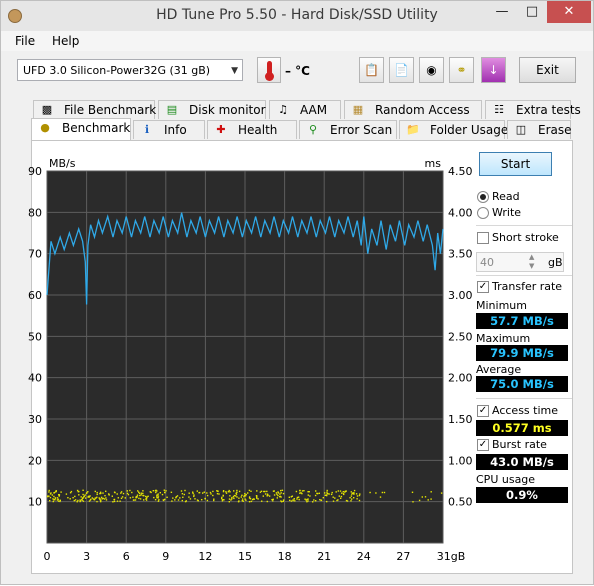 This screenshot has width=594, height=586. What do you see at coordinates (269, 70) in the screenshot?
I see `temperature-button` at bounding box center [269, 70].